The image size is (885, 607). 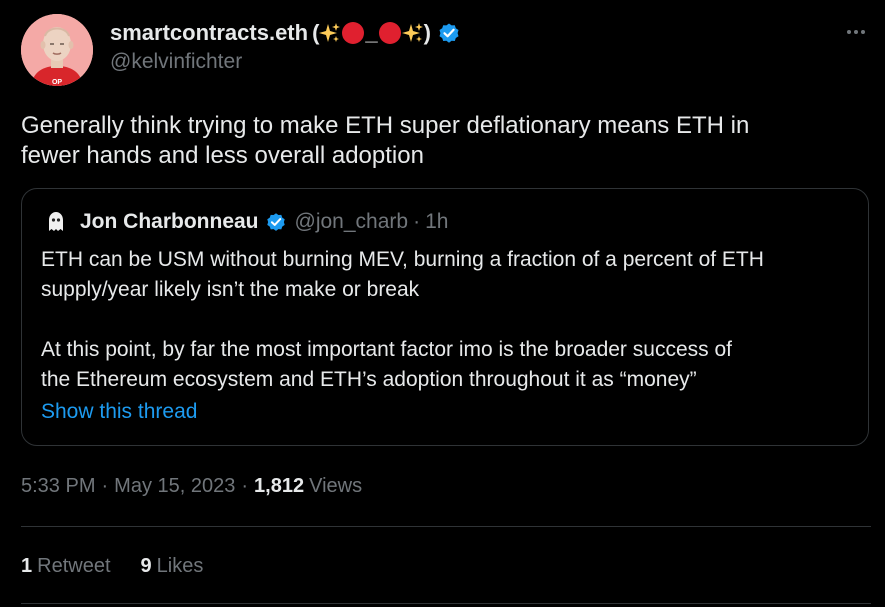 I want to click on tweet-meta: 5:33 PM · May 15, 2023 · 1,812 Views, so click(x=191, y=486).